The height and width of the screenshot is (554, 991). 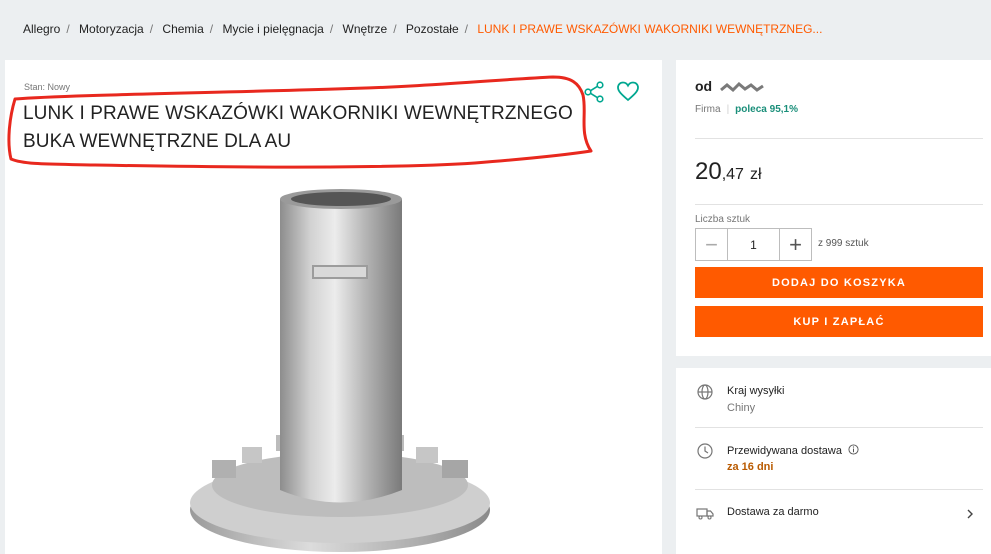 I want to click on decrease-quantity-button: −, so click(x=712, y=244).